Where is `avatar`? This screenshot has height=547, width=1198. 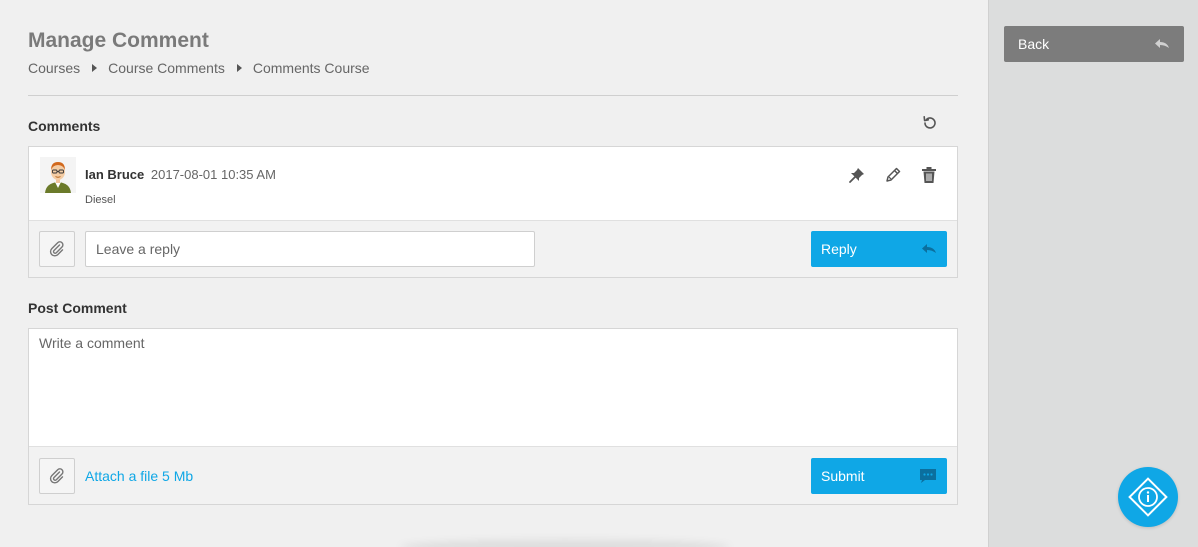 avatar is located at coordinates (58, 175).